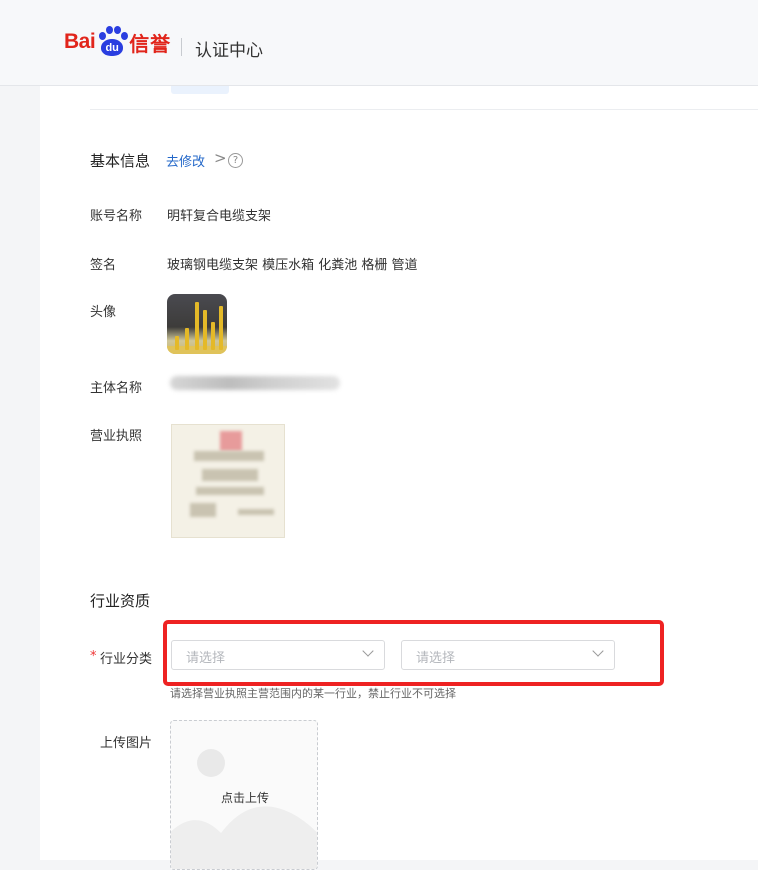 The width and height of the screenshot is (758, 870). I want to click on account-value: 明轩复合电缆支架, so click(219, 216).